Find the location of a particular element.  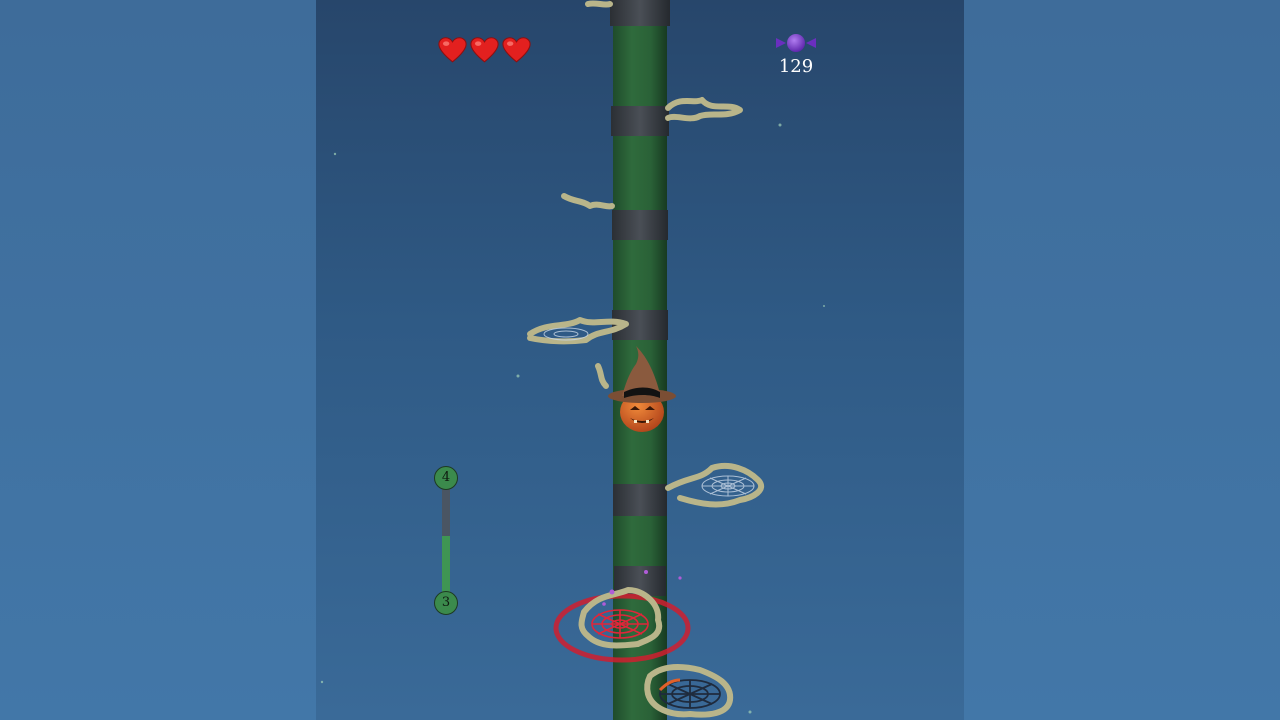

current-level-badge: 3 is located at coordinates (446, 603).